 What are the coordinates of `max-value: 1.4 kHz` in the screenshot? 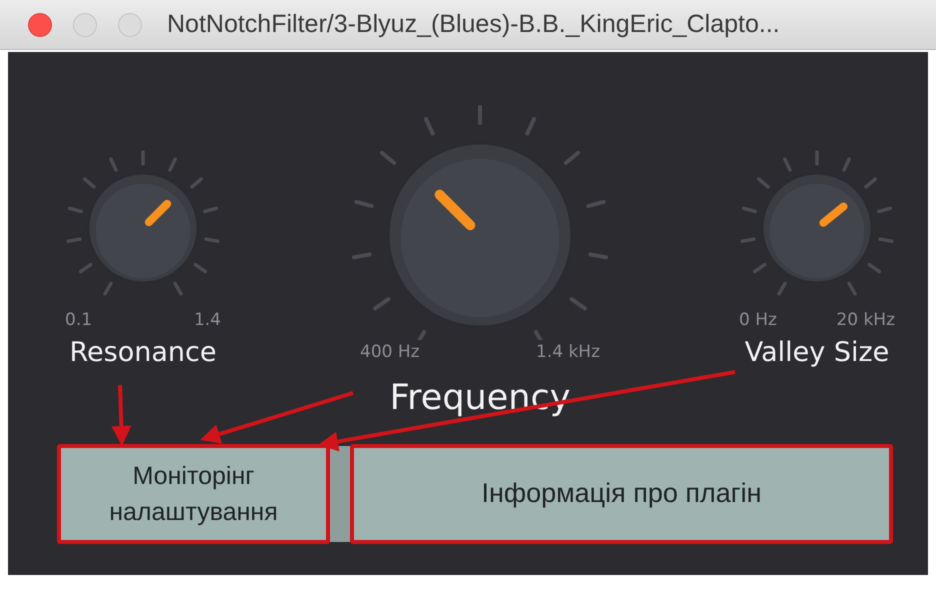 It's located at (568, 352).